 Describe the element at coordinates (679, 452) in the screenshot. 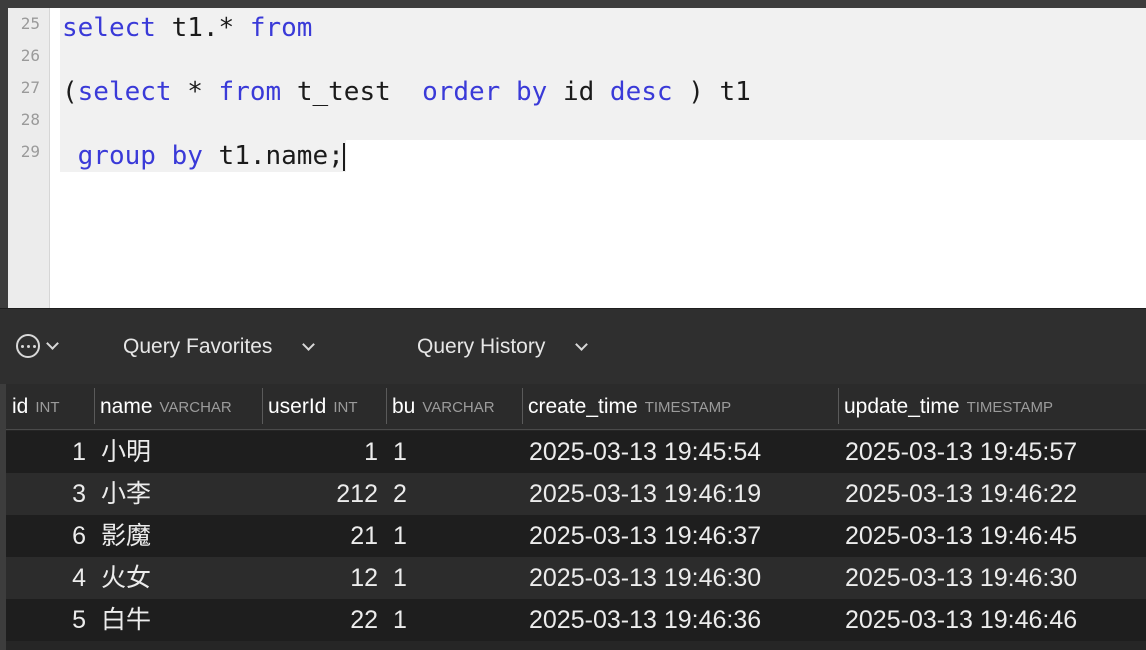

I see `cell-create-time: 2025-03-13 19:45:54` at that location.